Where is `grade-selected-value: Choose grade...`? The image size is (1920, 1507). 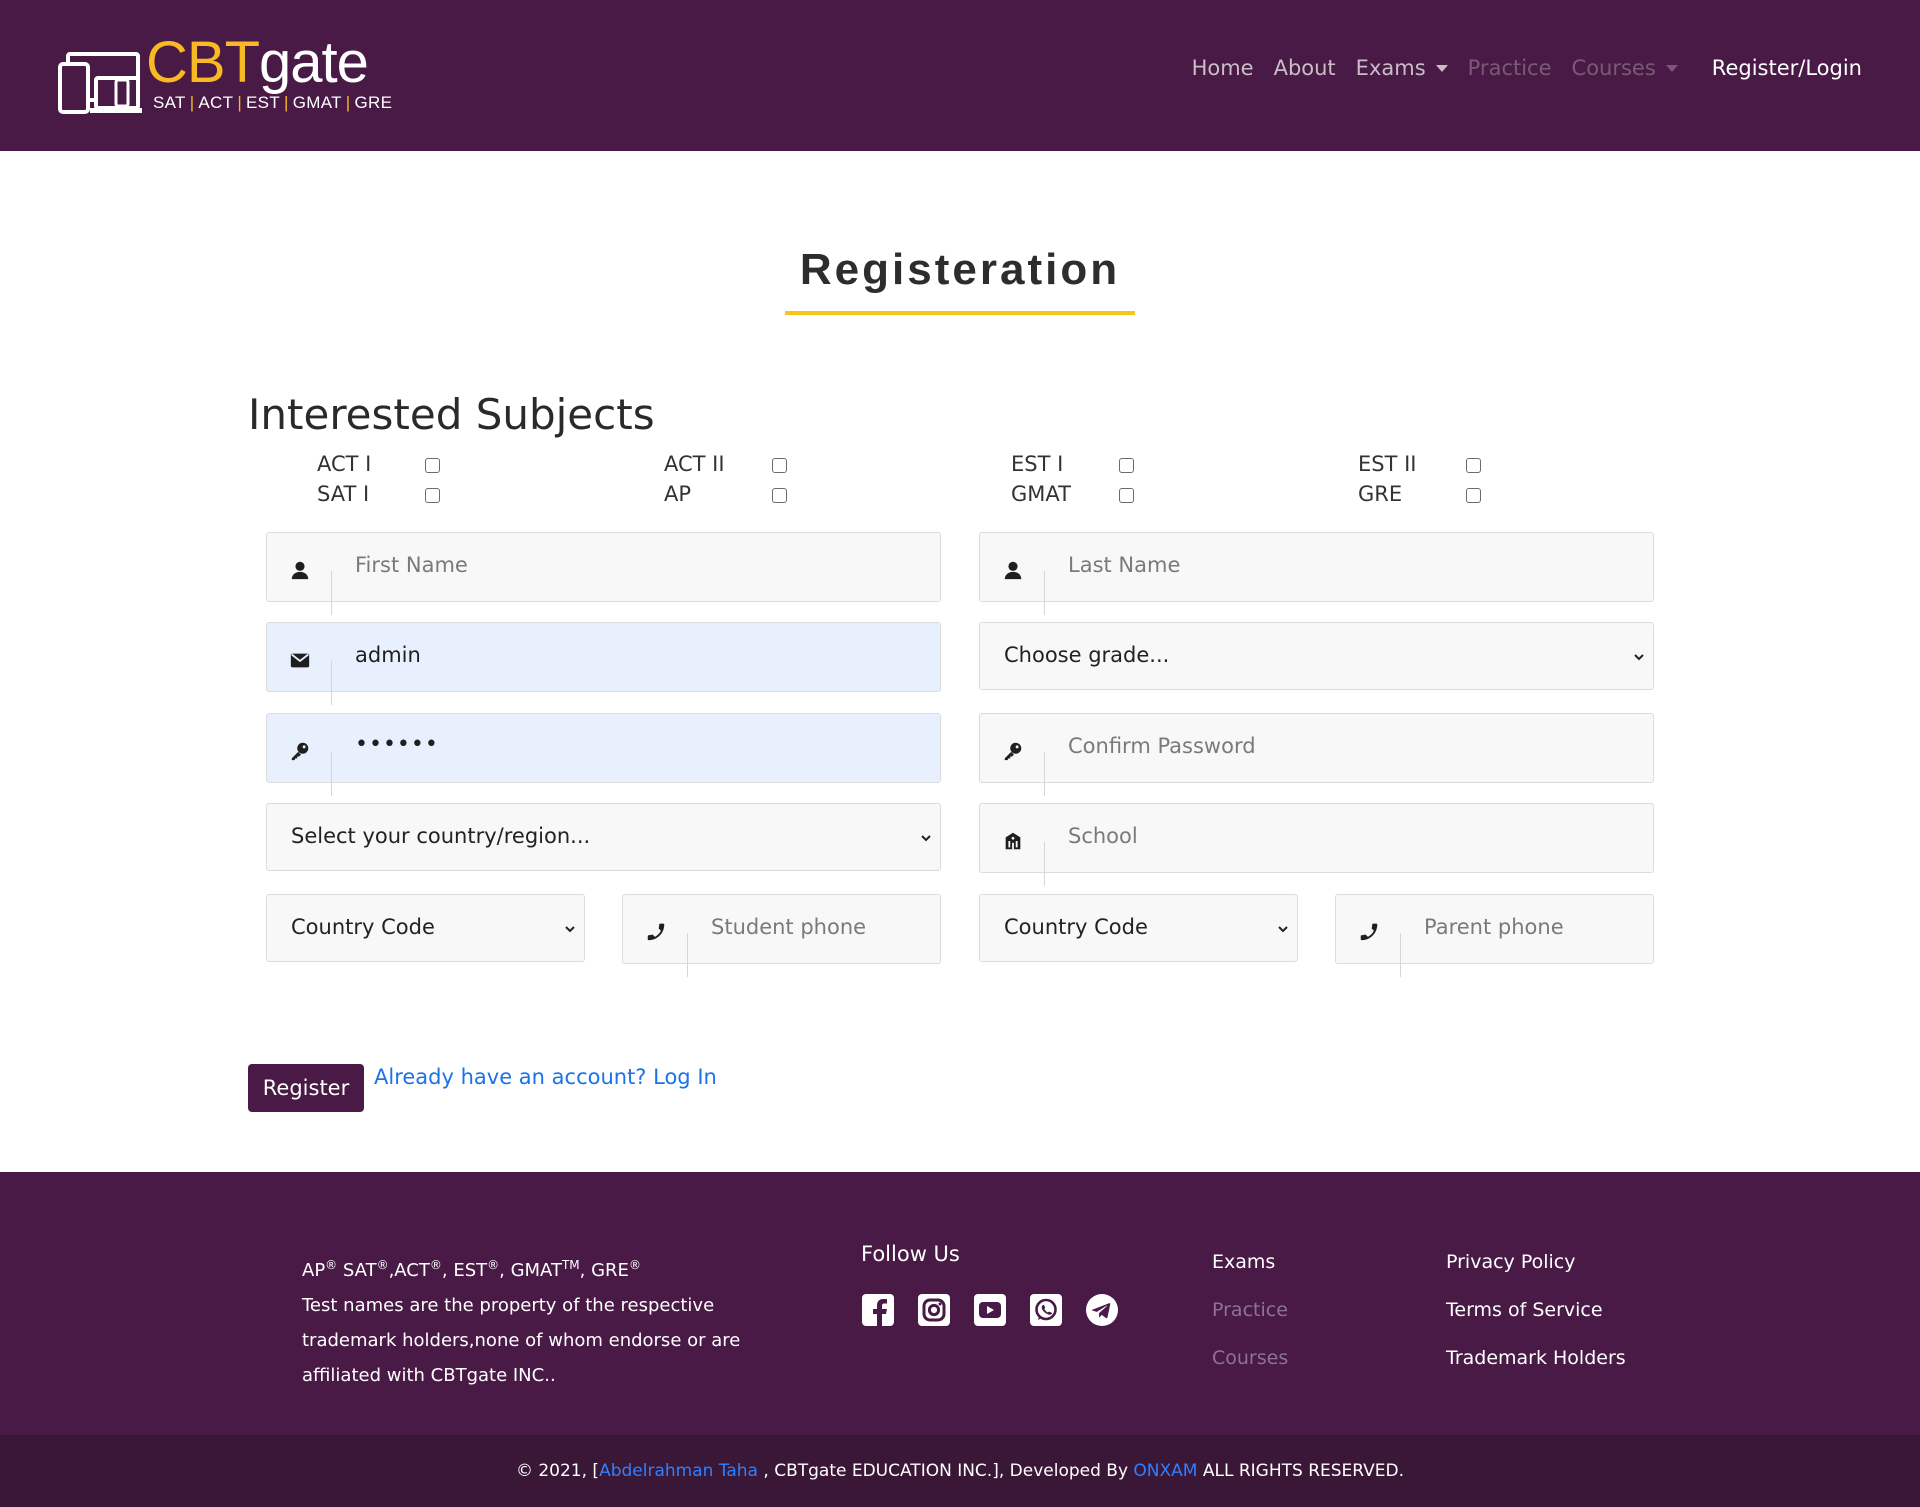 grade-selected-value: Choose grade... is located at coordinates (1087, 655).